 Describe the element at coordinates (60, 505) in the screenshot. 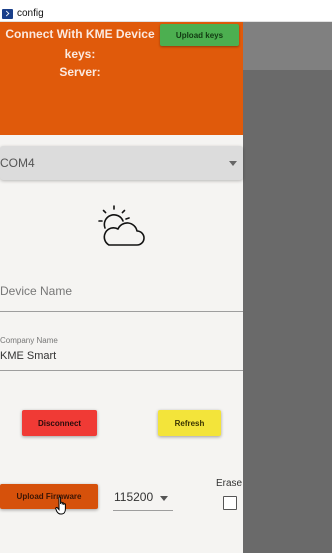

I see `hand-cursor-icon` at that location.